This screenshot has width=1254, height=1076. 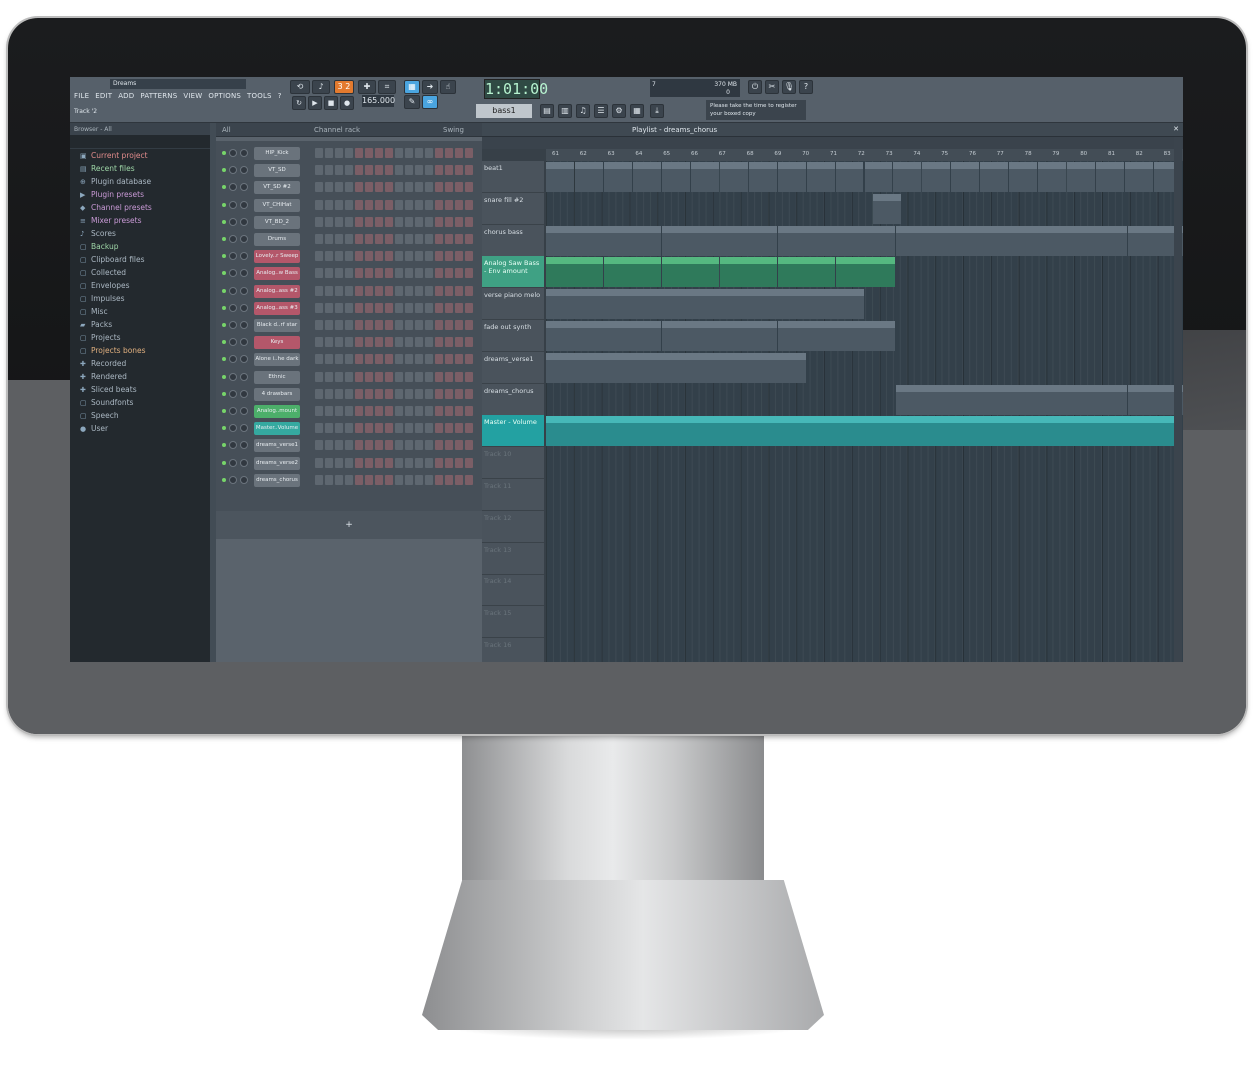 What do you see at coordinates (192, 96) in the screenshot?
I see `menu-item-4: VIEW` at bounding box center [192, 96].